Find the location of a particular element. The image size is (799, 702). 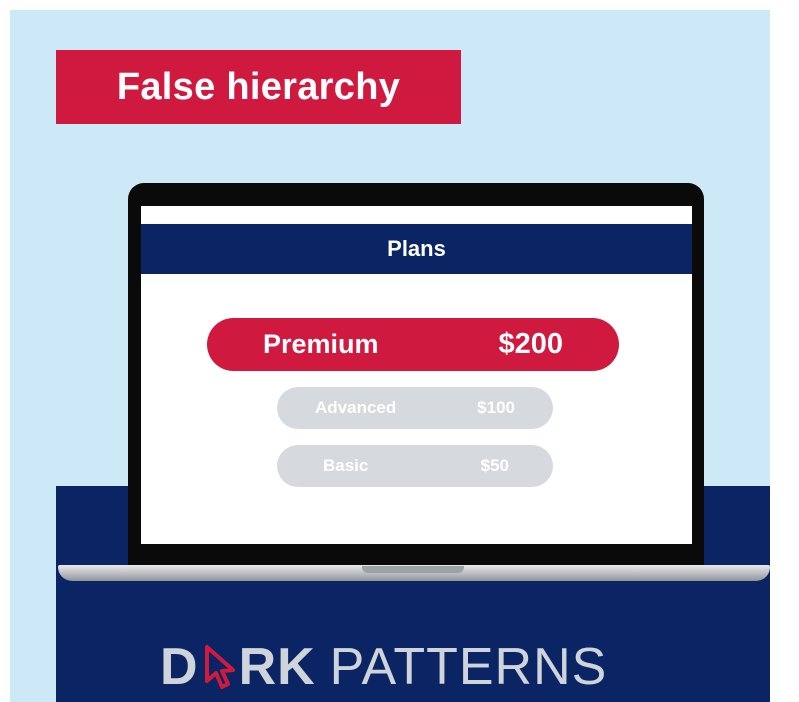

plan-name: Premium is located at coordinates (321, 344).